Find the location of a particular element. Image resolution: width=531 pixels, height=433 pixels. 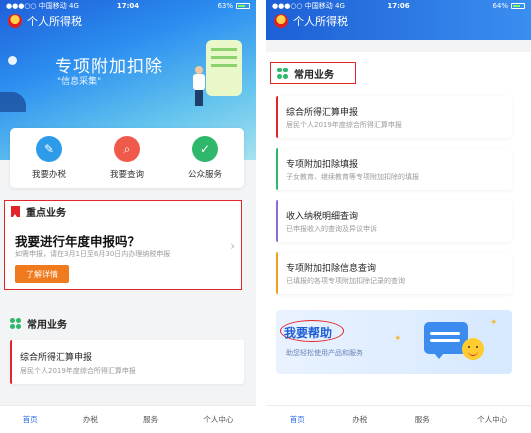

business-item: 专项附加扣除填报子女教育、继续教育等专项附加扣除的填报 is located at coordinates (394, 169).